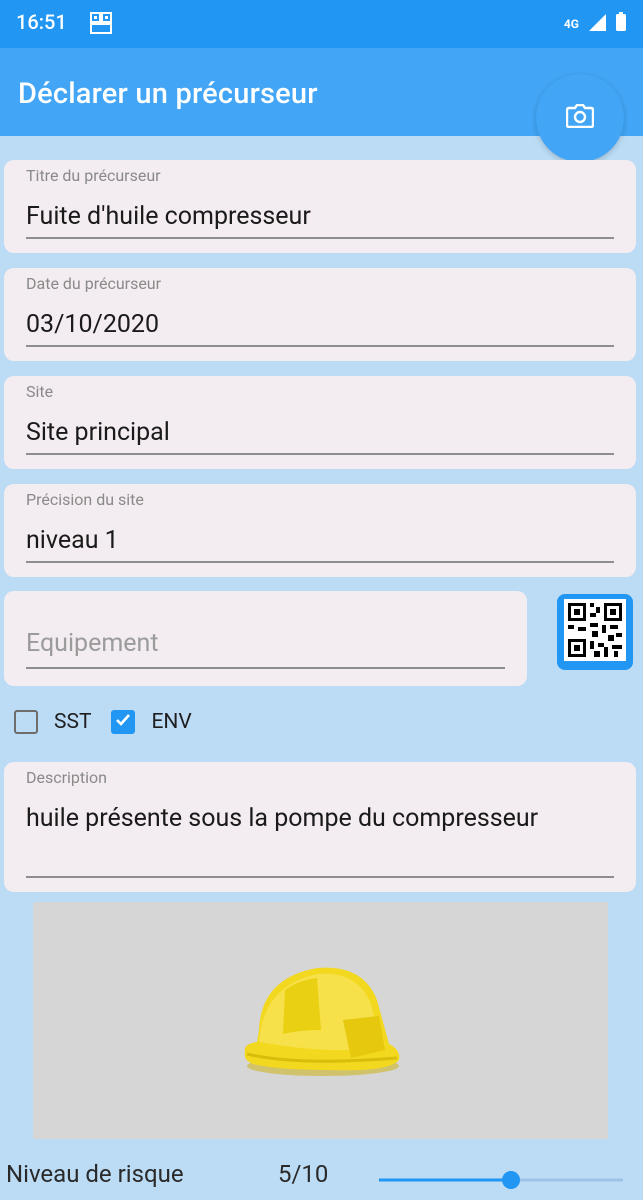  I want to click on network-type-icon: 4G, so click(571, 24).